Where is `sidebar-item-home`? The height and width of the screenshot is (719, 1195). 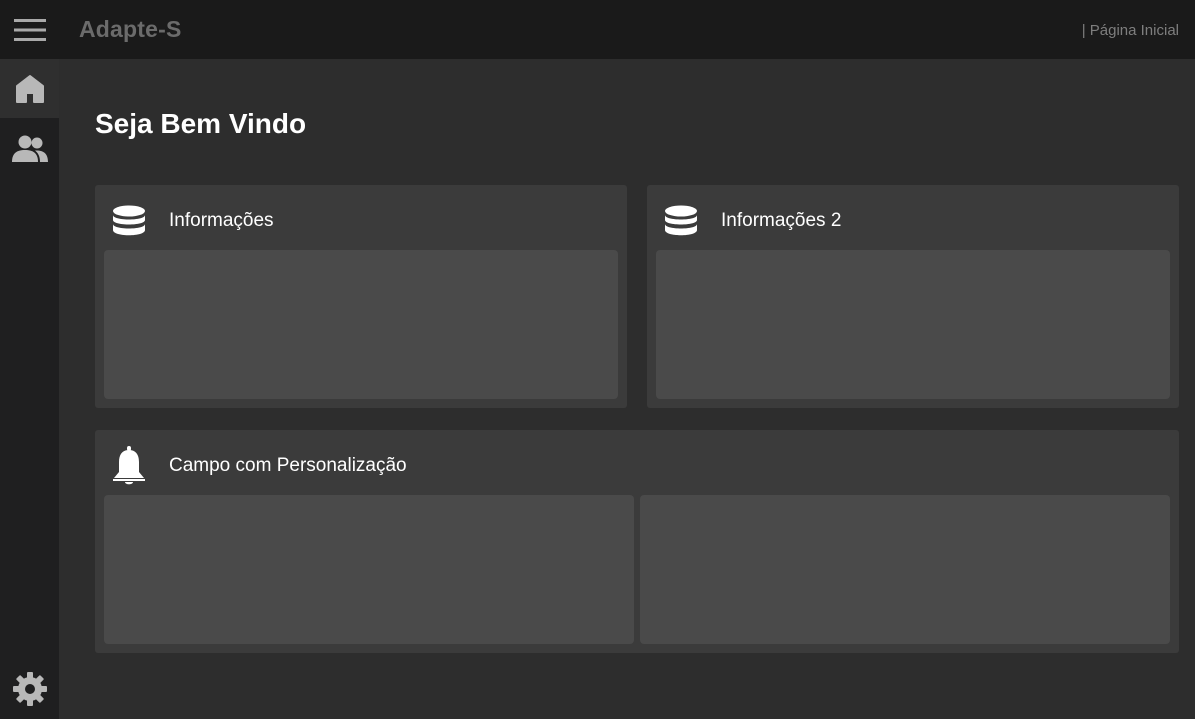 sidebar-item-home is located at coordinates (29, 88).